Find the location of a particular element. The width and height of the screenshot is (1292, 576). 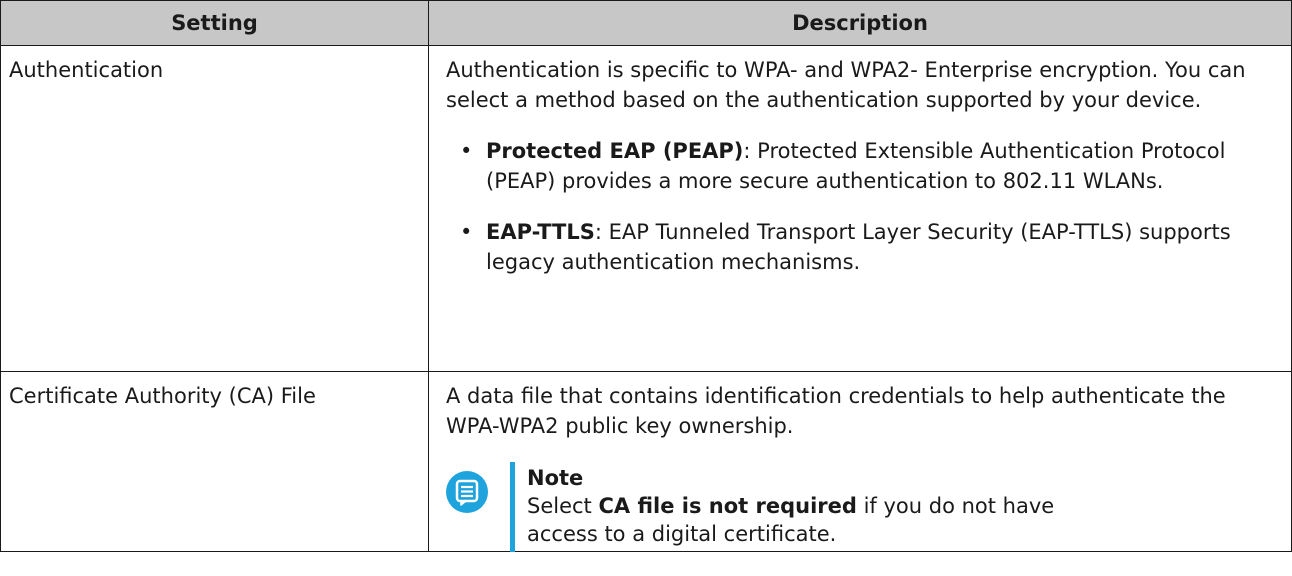

setting-name: Certificate Authority (CA) File is located at coordinates (162, 396).